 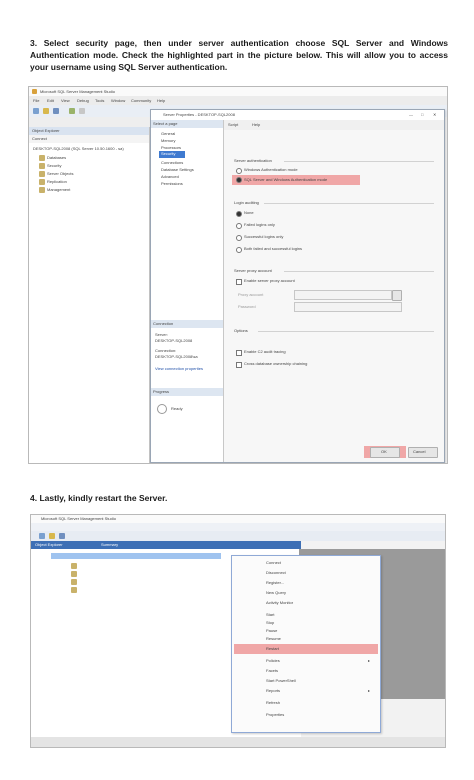 What do you see at coordinates (411, 115) in the screenshot?
I see `minimize-icon: —` at bounding box center [411, 115].